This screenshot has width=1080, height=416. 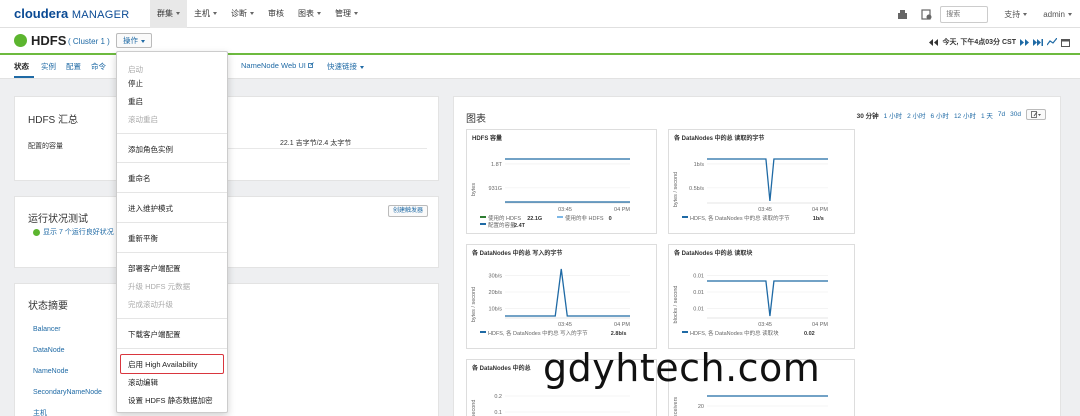 What do you see at coordinates (73, 66) in the screenshot?
I see `tab-configuration: 配置` at bounding box center [73, 66].